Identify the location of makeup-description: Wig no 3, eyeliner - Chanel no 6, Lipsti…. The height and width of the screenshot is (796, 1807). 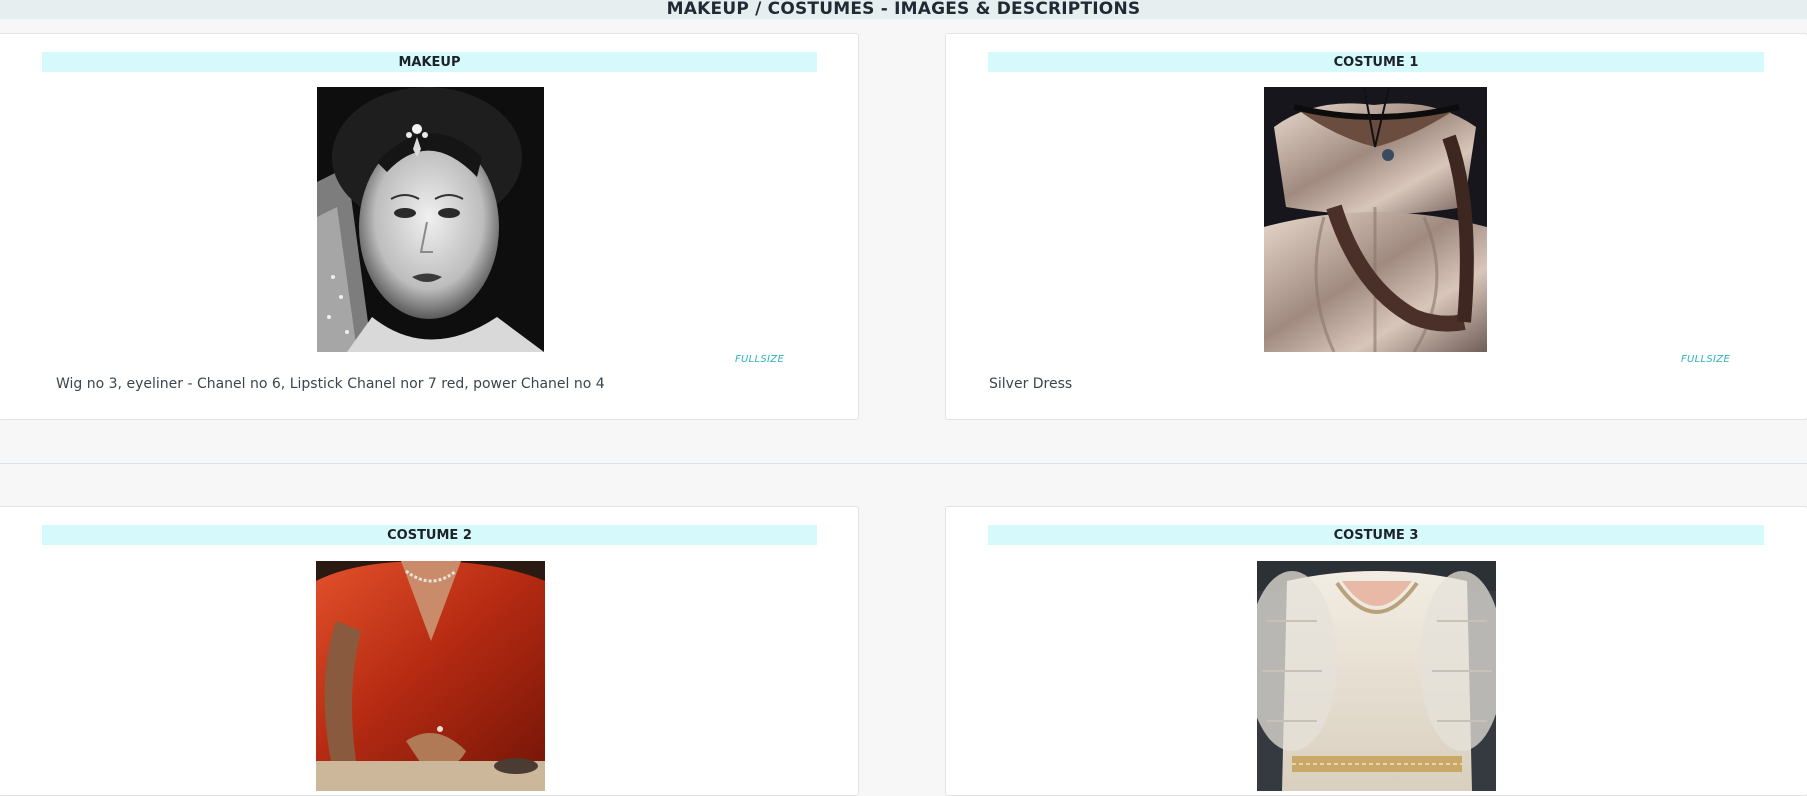
(330, 384).